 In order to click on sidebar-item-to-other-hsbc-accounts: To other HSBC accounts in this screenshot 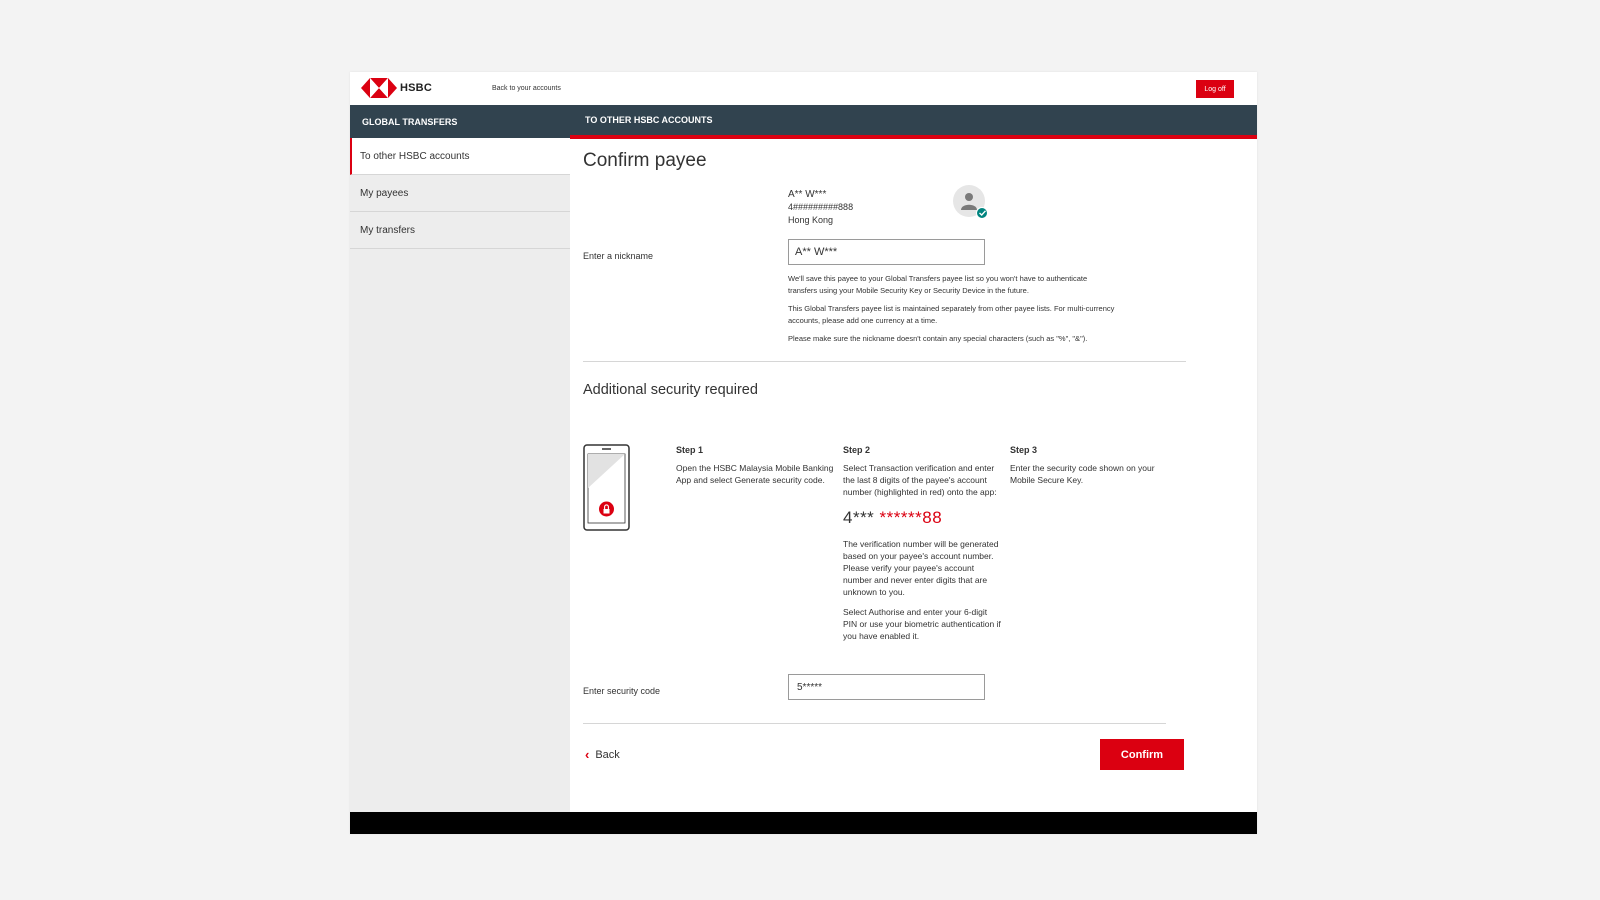, I will do `click(460, 156)`.